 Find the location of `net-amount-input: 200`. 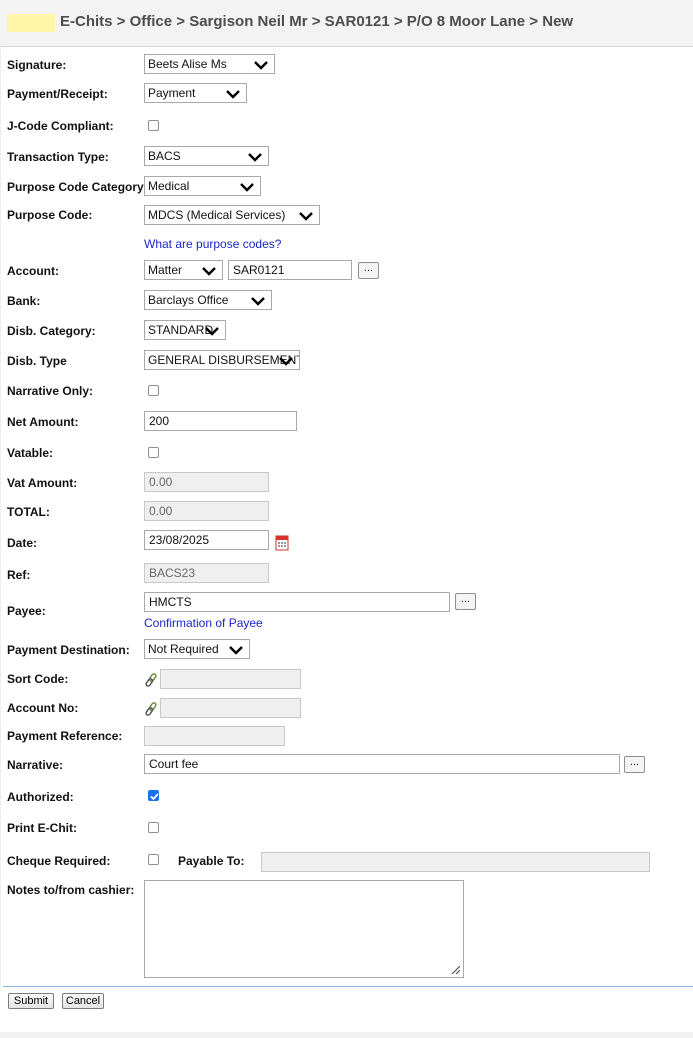

net-amount-input: 200 is located at coordinates (220, 421).